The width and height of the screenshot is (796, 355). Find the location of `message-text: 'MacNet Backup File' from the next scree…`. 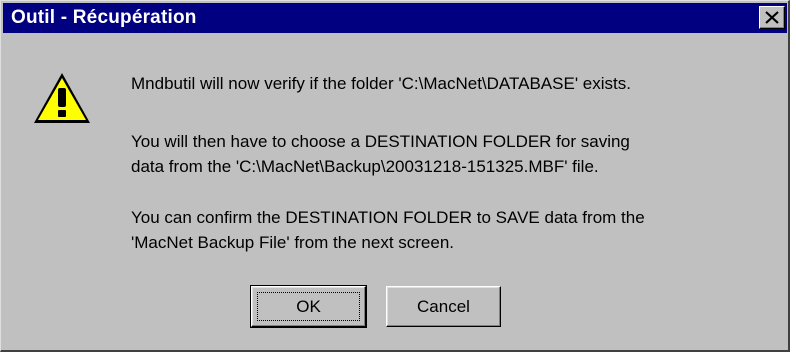

message-text: 'MacNet Backup File' from the next scree… is located at coordinates (293, 242).